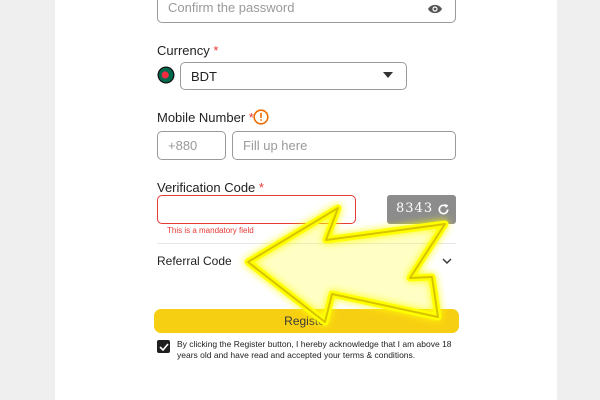 The height and width of the screenshot is (400, 600). What do you see at coordinates (183, 145) in the screenshot?
I see `country-code-value: +880` at bounding box center [183, 145].